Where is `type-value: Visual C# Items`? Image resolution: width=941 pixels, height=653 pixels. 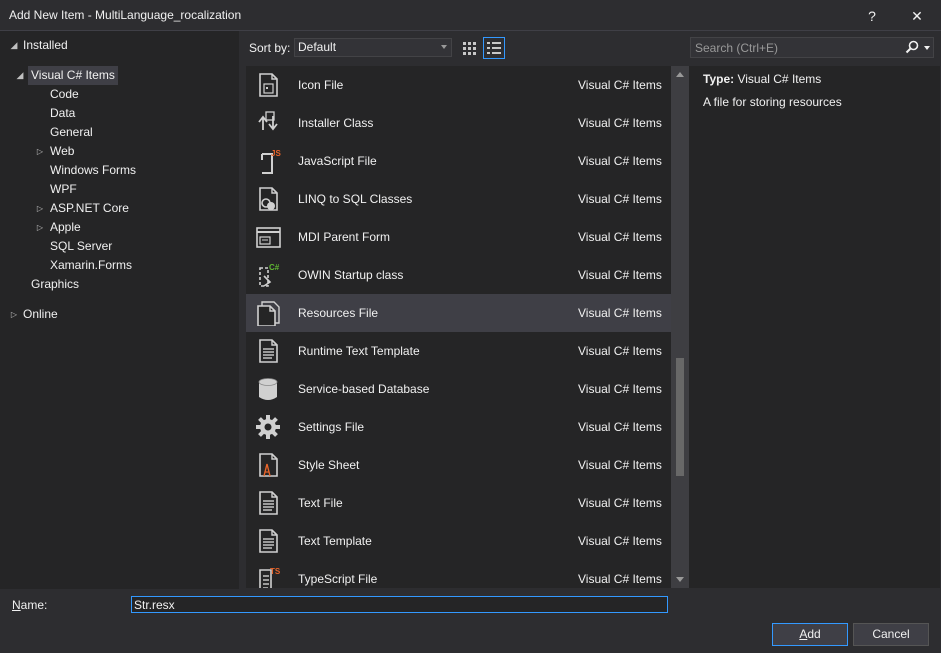 type-value: Visual C# Items is located at coordinates (779, 79).